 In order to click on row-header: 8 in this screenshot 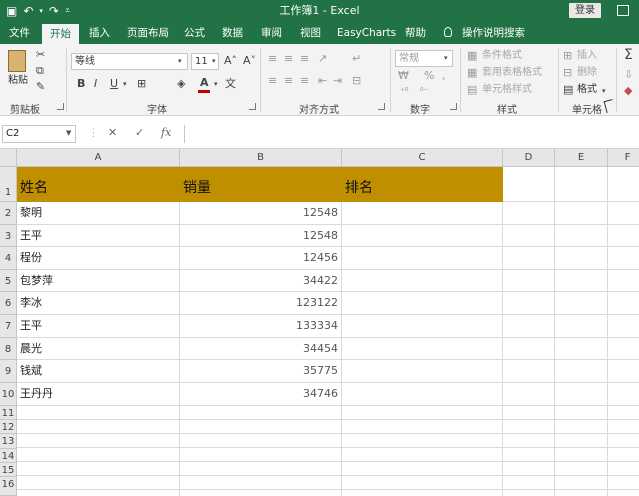, I will do `click(8, 349)`.